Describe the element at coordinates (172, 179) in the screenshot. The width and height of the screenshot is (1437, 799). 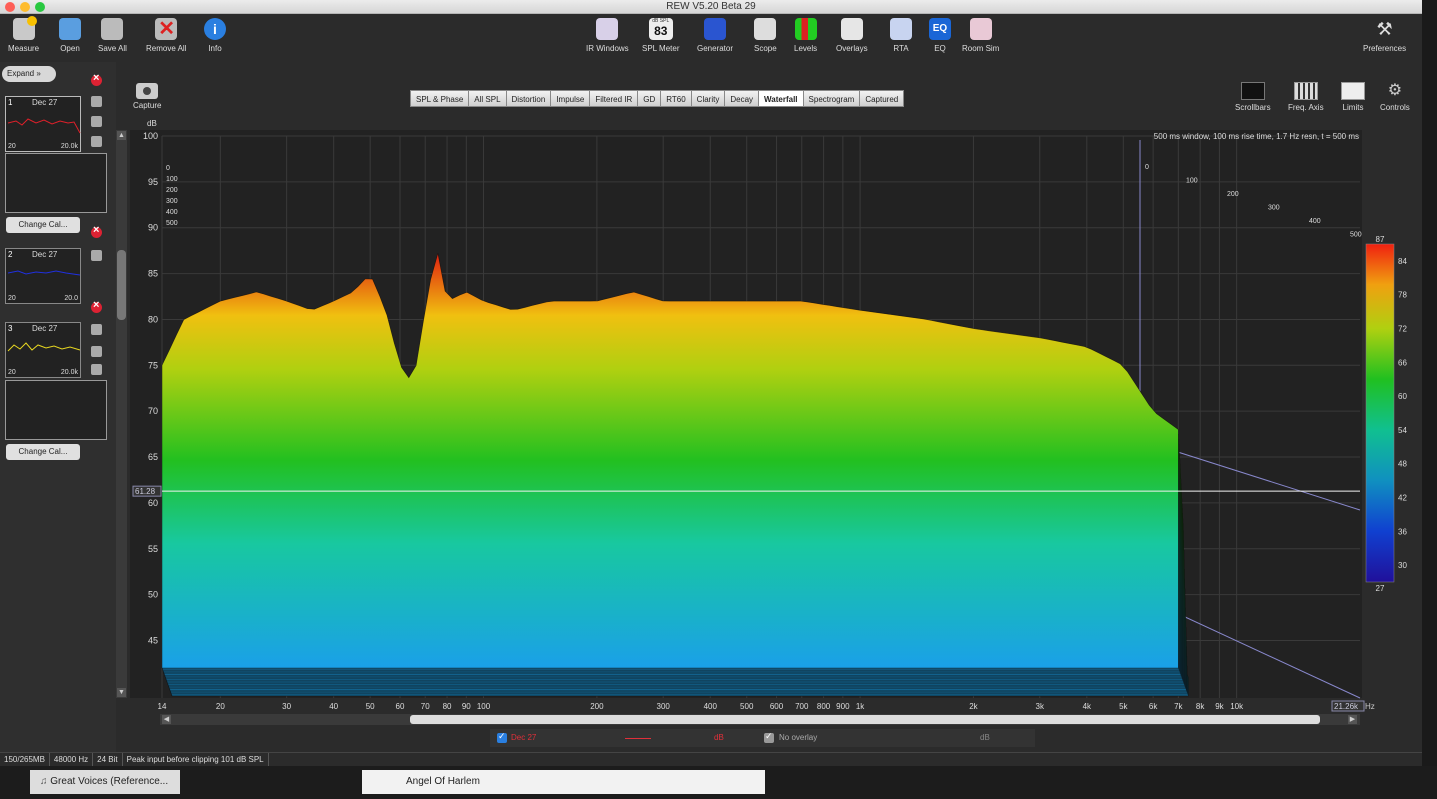
I see `time-tick-label-left: 100` at that location.